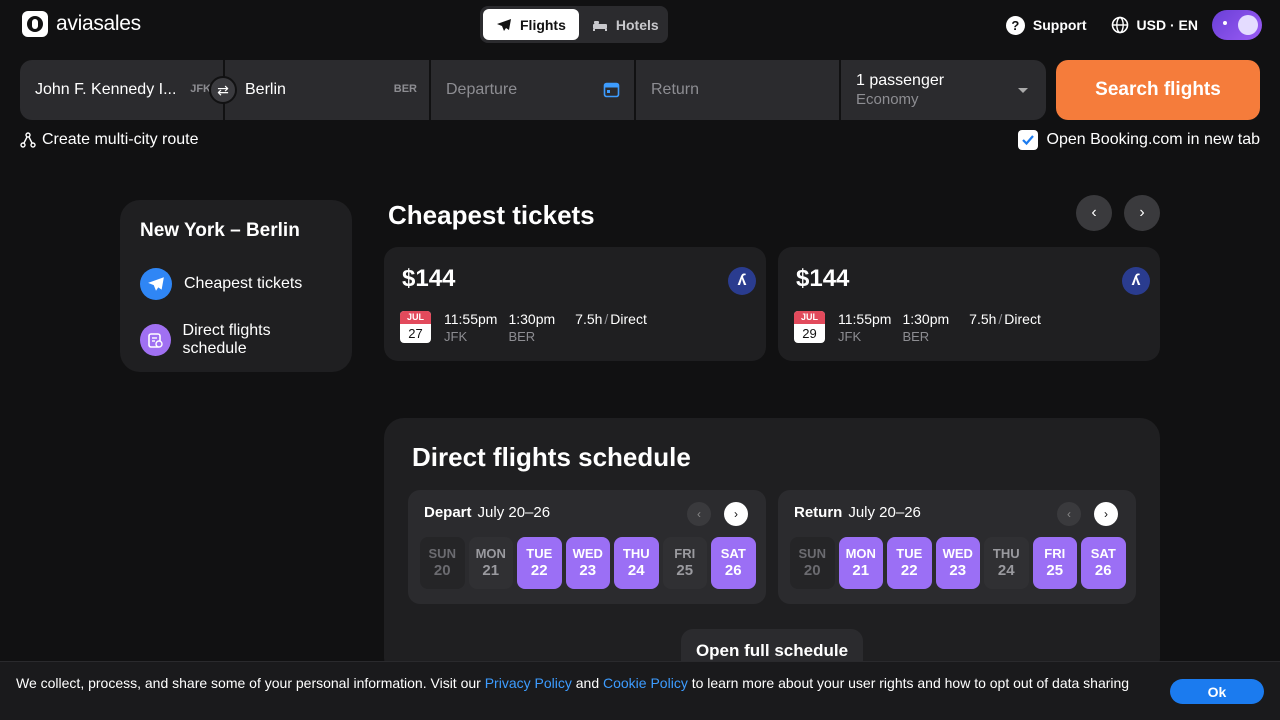 This screenshot has width=1280, height=720. I want to click on swap-icon: ⇄, so click(223, 90).